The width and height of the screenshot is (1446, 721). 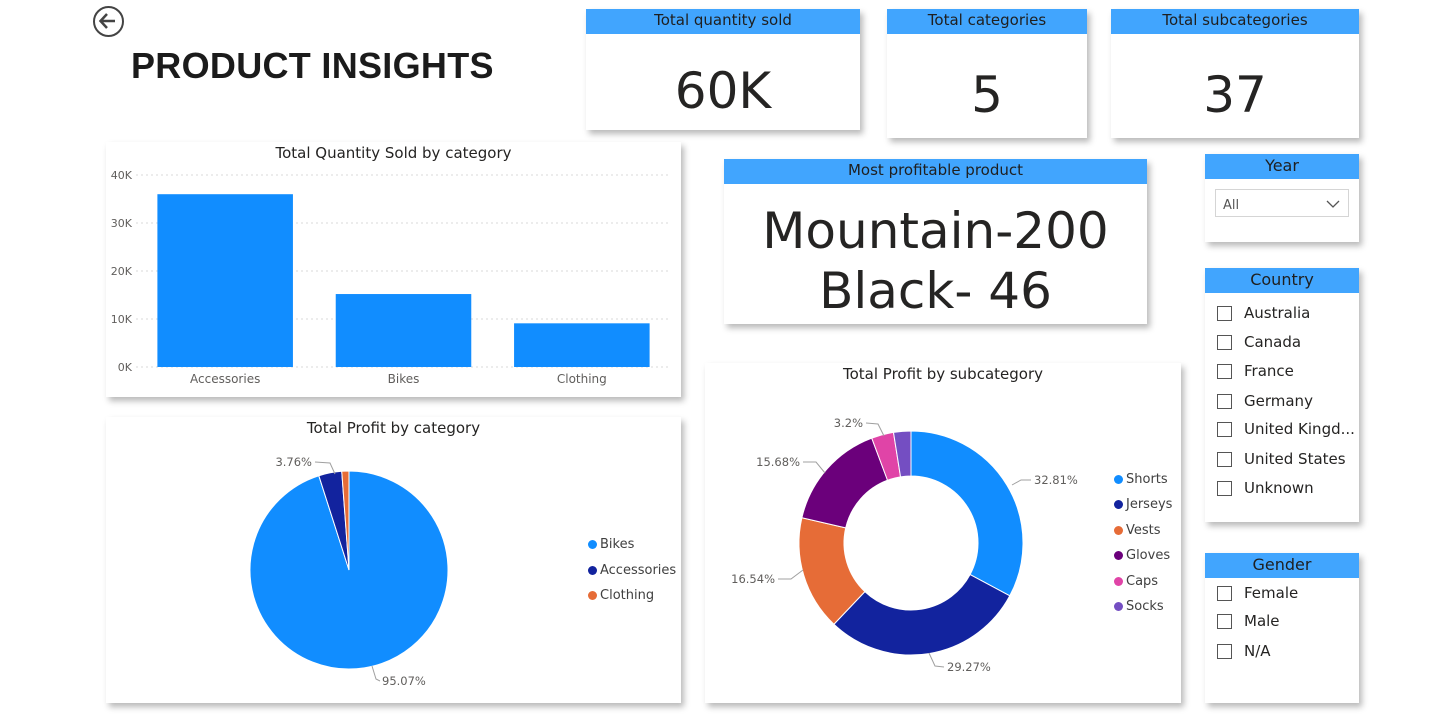 What do you see at coordinates (723, 91) in the screenshot?
I see `kpi-total-quantity-value: 60K` at bounding box center [723, 91].